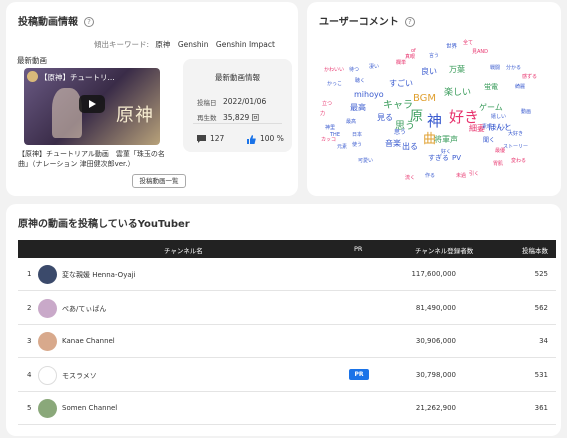  Describe the element at coordinates (489, 140) in the screenshot. I see `cloud-word: 聞く` at that location.